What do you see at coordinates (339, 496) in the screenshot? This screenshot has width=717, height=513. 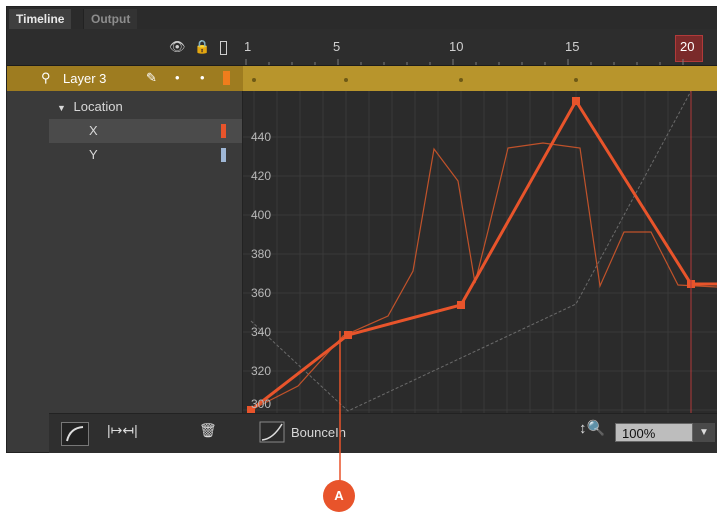 I see `callout-badge: A` at bounding box center [339, 496].